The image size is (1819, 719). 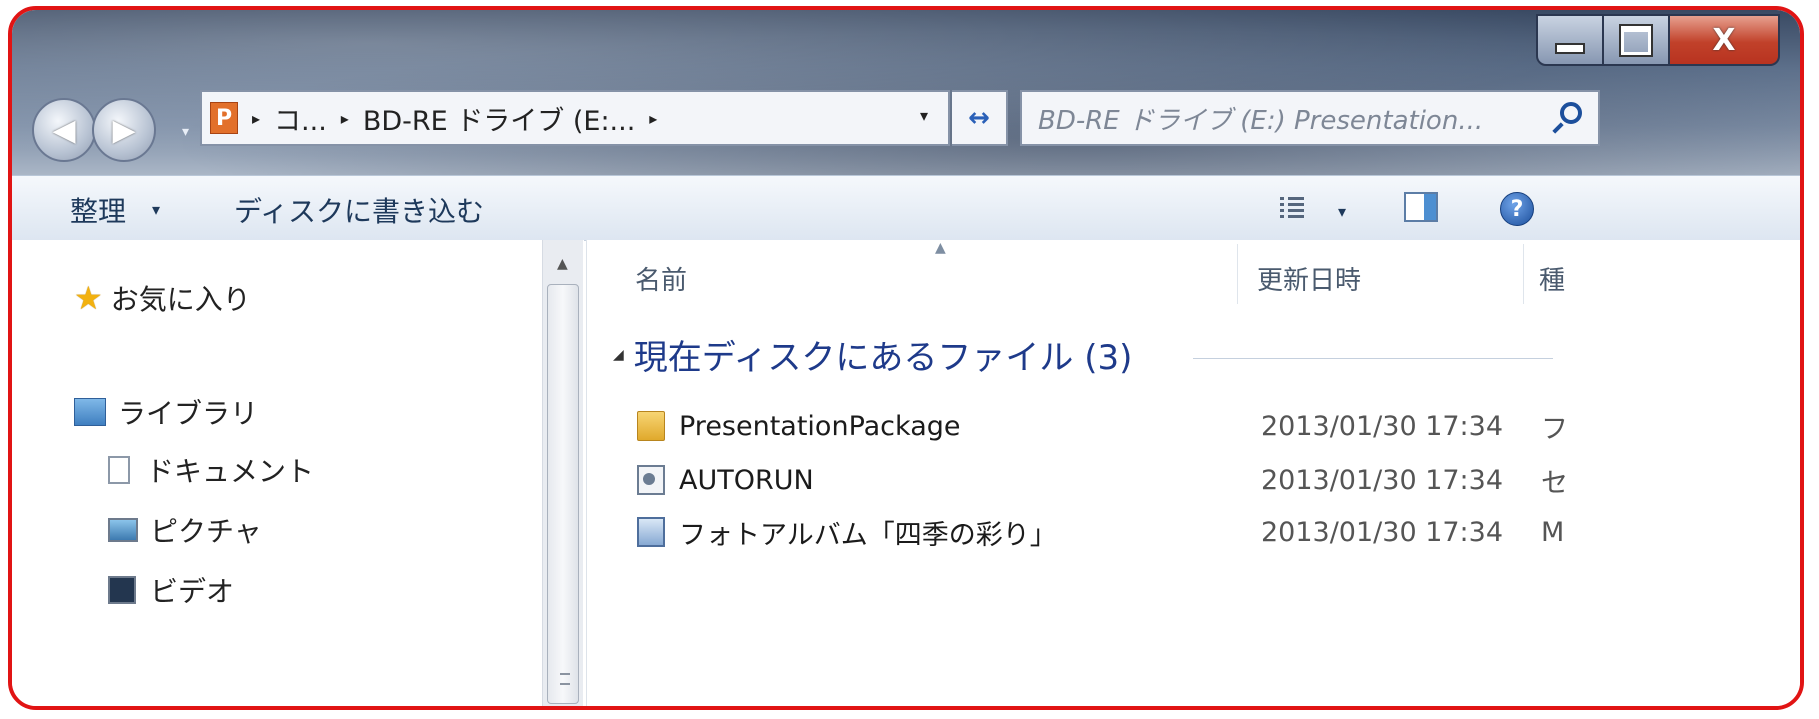 What do you see at coordinates (1570, 48) in the screenshot?
I see `minimize-icon` at bounding box center [1570, 48].